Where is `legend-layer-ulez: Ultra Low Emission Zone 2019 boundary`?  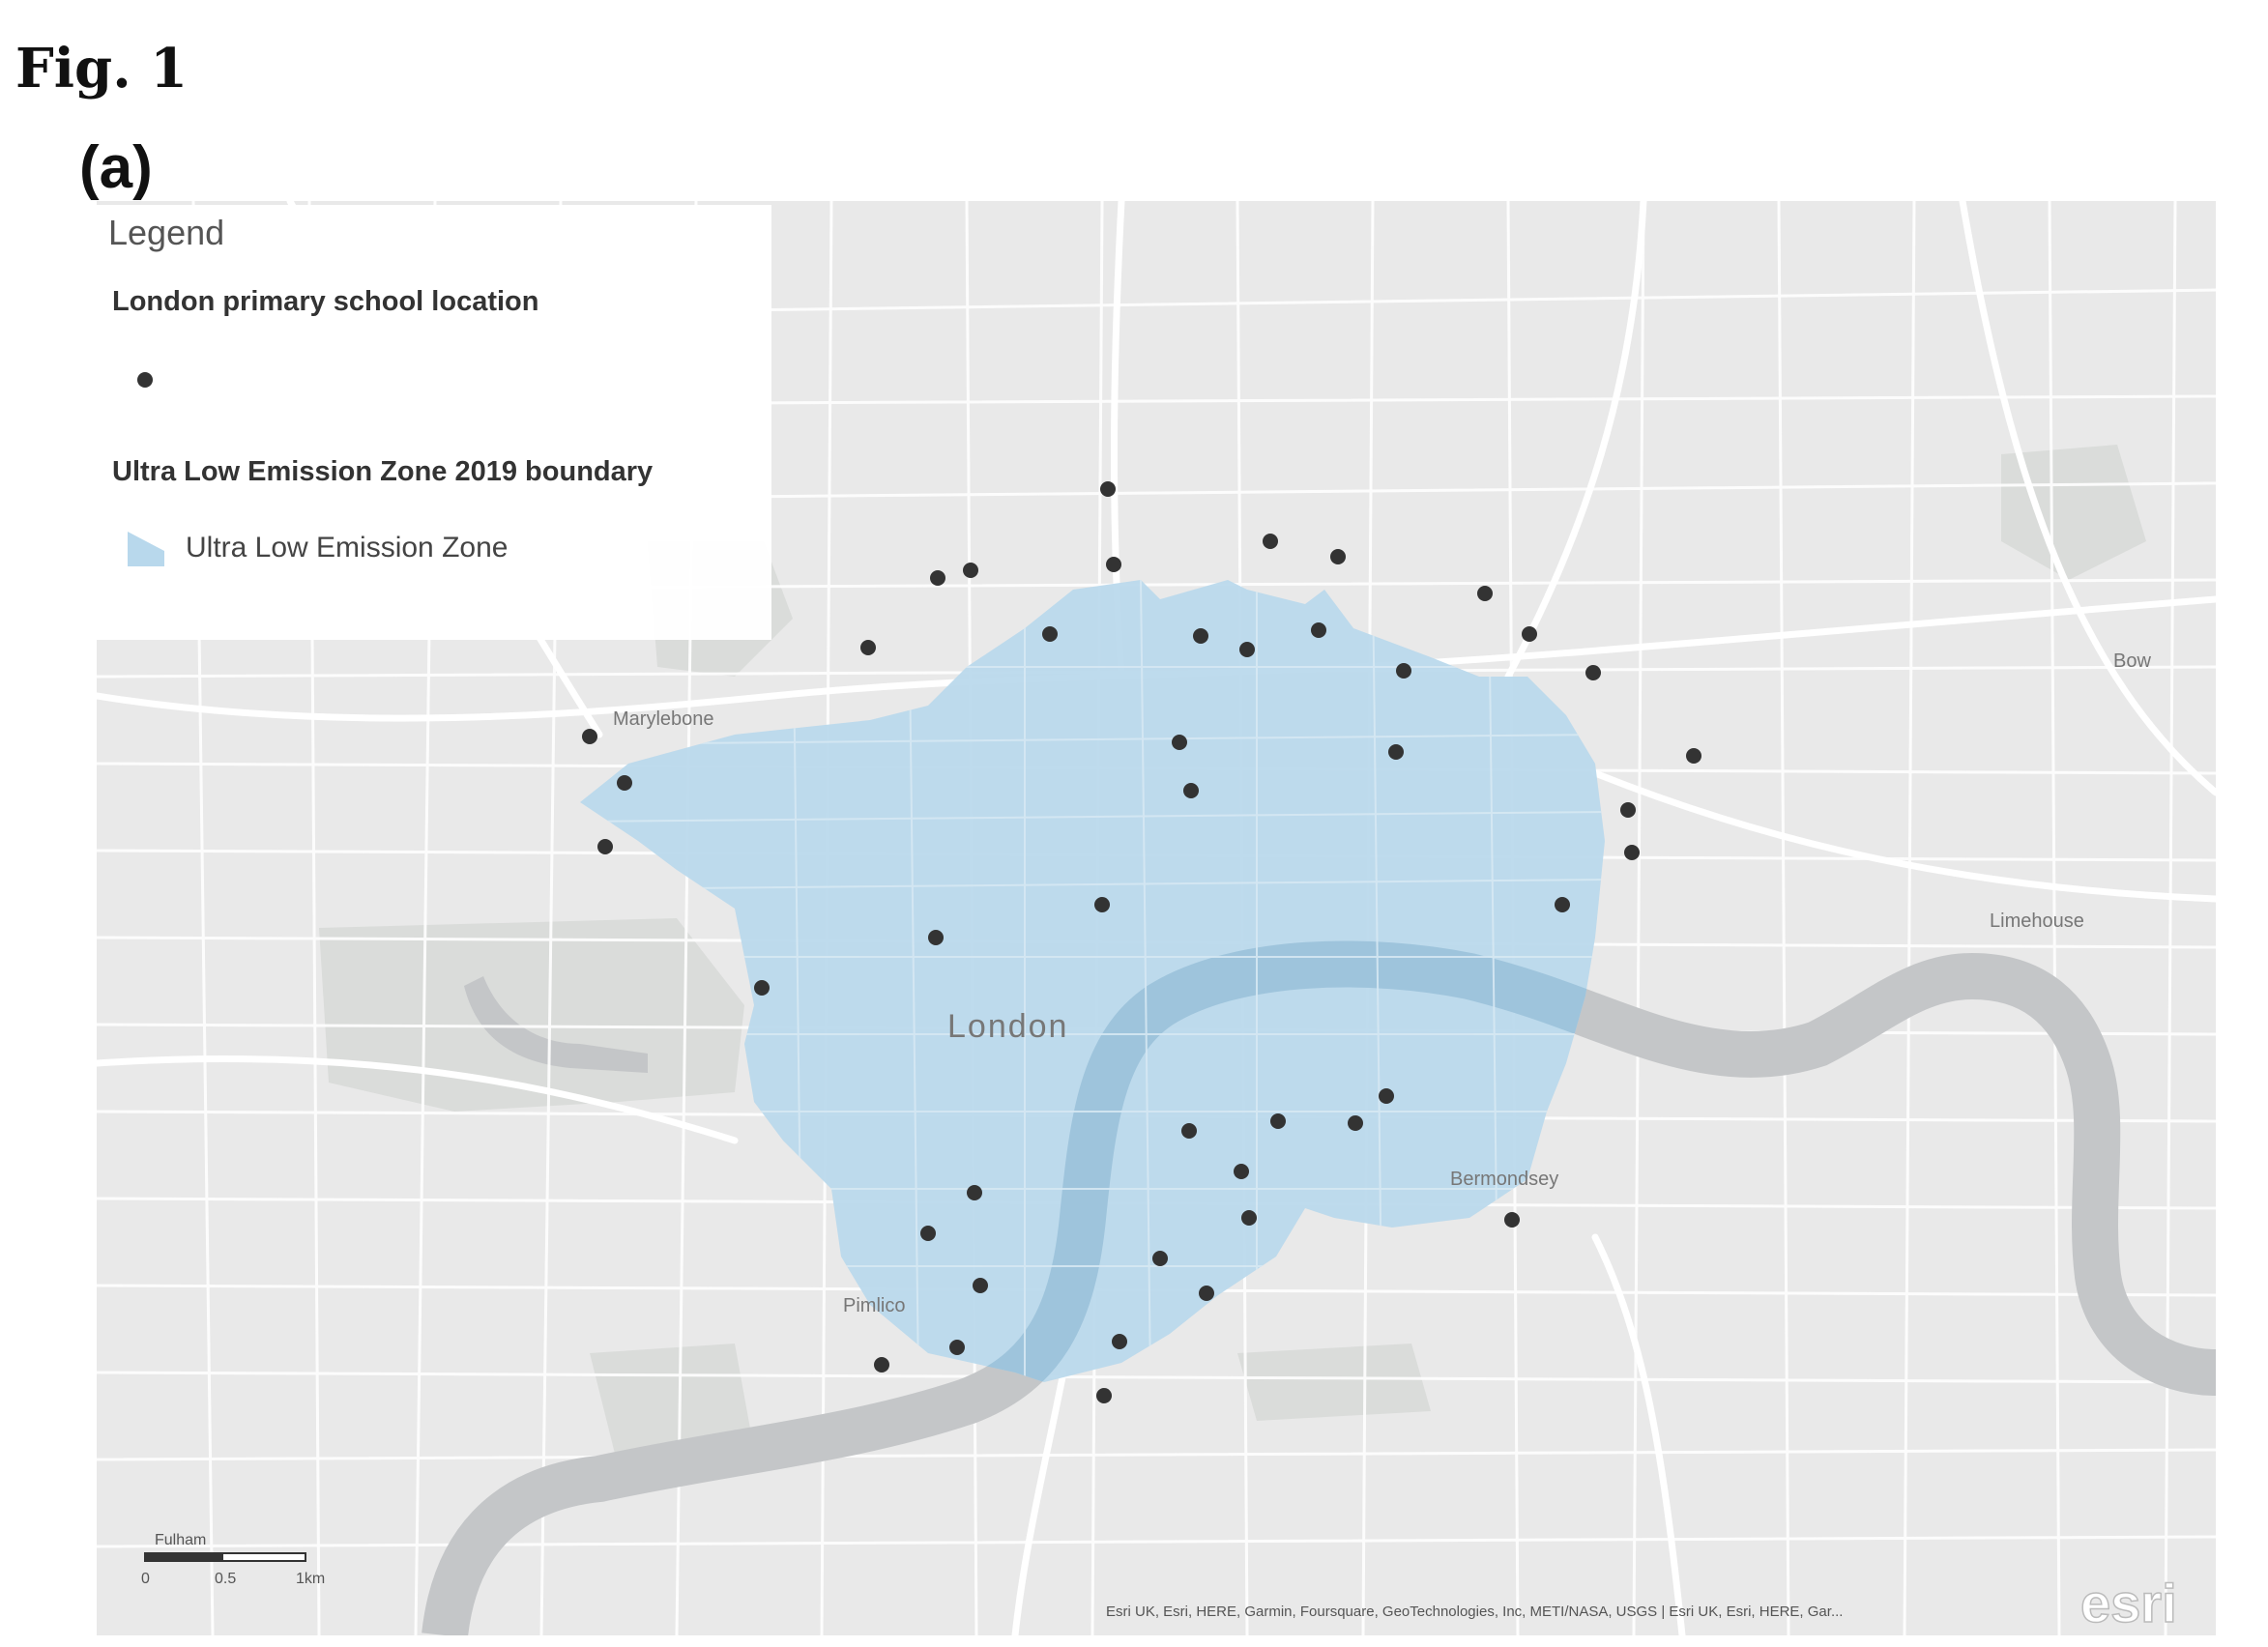 legend-layer-ulez: Ultra Low Emission Zone 2019 boundary is located at coordinates (383, 471).